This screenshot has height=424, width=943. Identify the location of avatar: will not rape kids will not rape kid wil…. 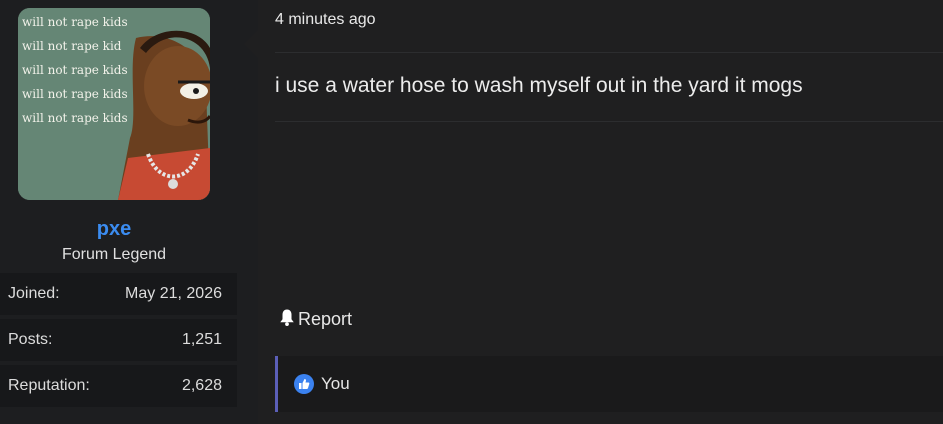
(114, 104).